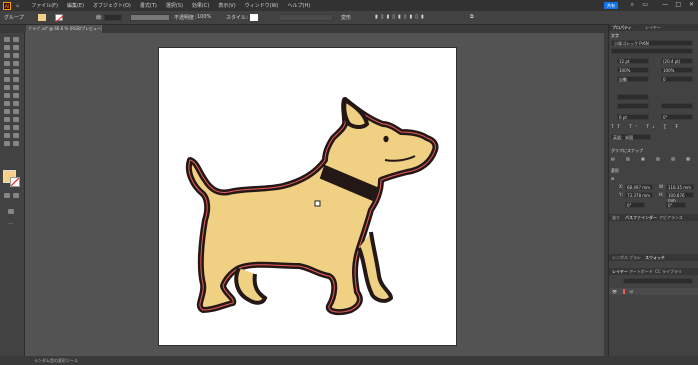 This screenshot has height=365, width=698. What do you see at coordinates (653, 127) in the screenshot?
I see `type-style-buttons: TT Tᵀ T₁ T̲ T̶` at bounding box center [653, 127].